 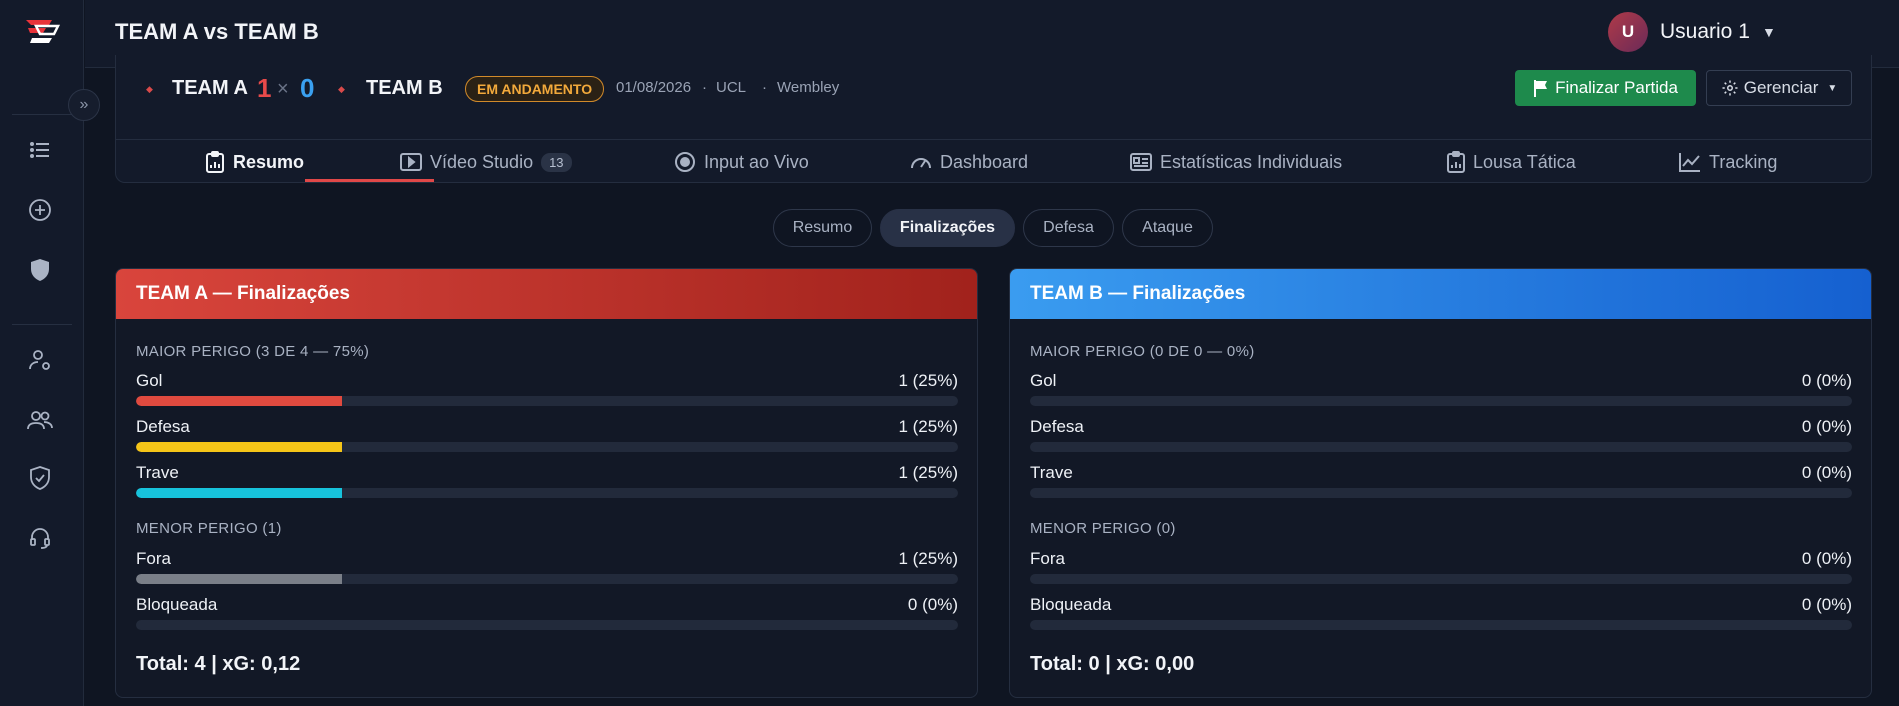 I want to click on id-card-icon, so click(x=1141, y=162).